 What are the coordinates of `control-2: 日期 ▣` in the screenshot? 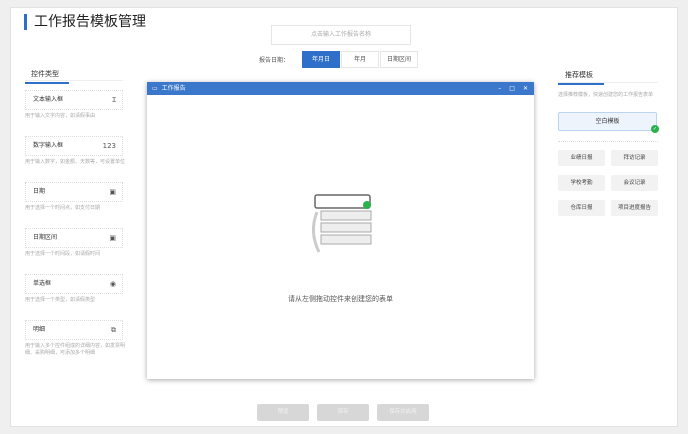 It's located at (74, 192).